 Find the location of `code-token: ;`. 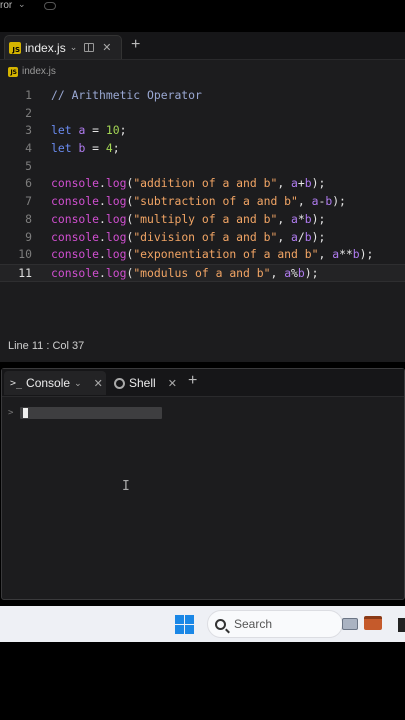

code-token: ; is located at coordinates (123, 130).